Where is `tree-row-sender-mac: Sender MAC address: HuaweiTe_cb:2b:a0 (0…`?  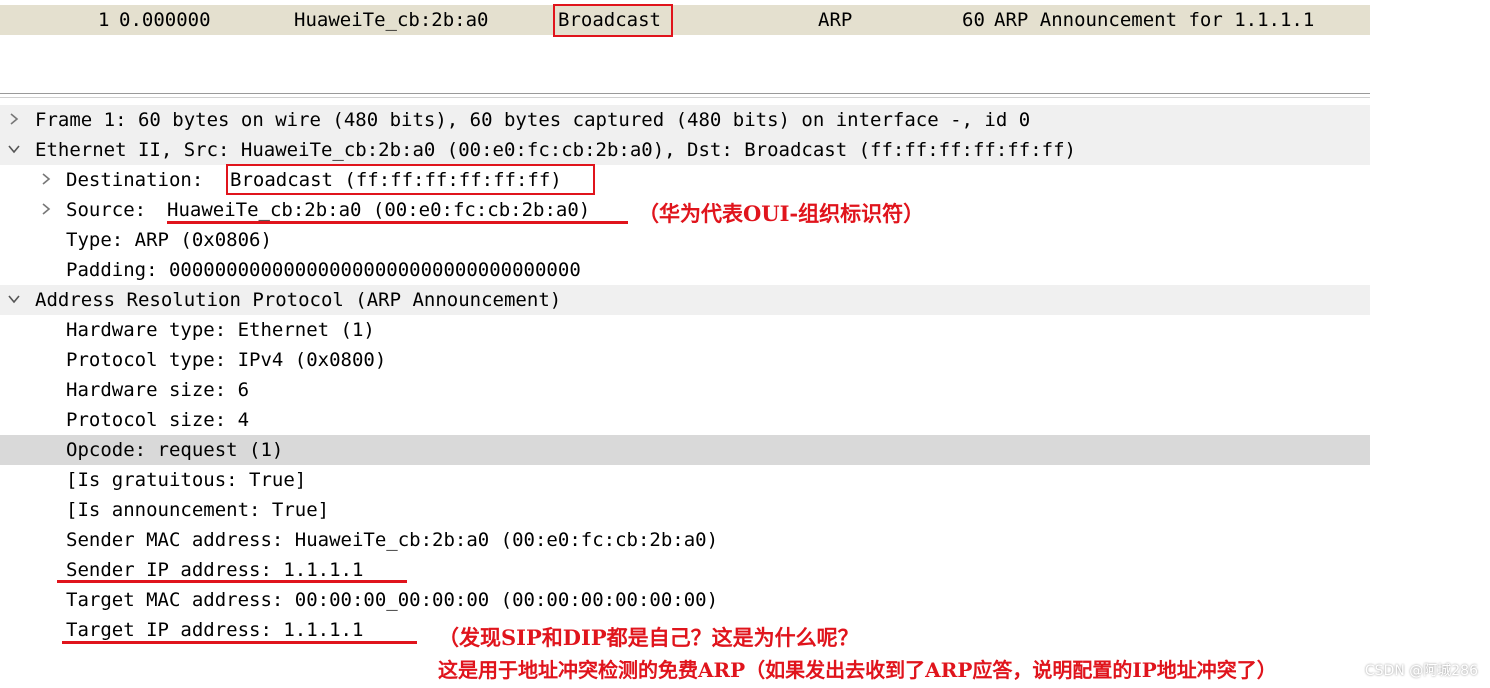
tree-row-sender-mac: Sender MAC address: HuaweiTe_cb:2b:a0 (0… is located at coordinates (685, 540).